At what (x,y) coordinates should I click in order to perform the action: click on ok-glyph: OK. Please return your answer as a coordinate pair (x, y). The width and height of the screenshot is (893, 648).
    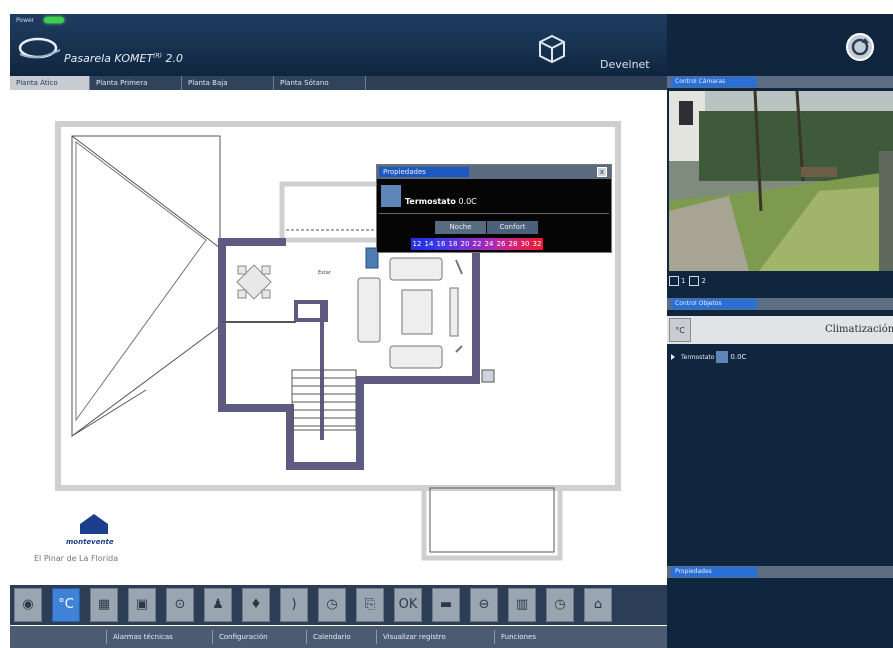
    Looking at the image, I should click on (408, 604).